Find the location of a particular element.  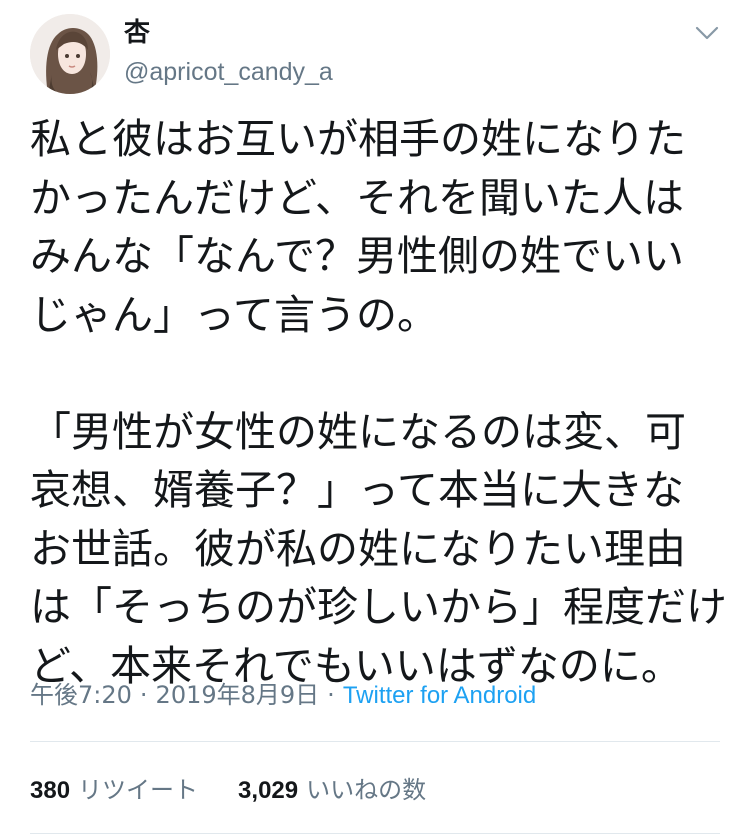

tweet-meta: 午後7:20 · 2019年8月9日 · Twitter for Android is located at coordinates (283, 695).